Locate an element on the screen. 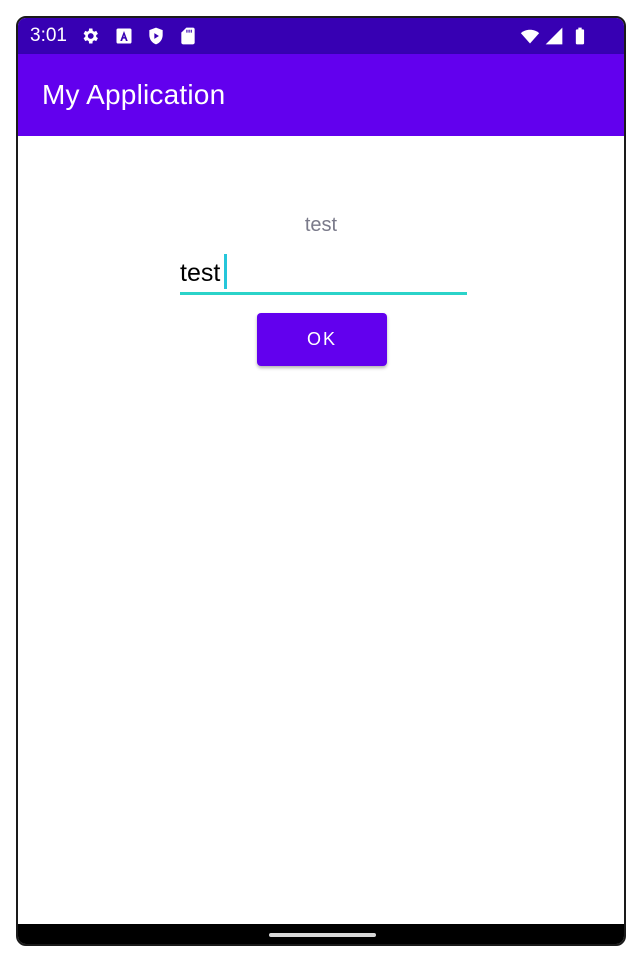 The image size is (643, 964). label-text: test is located at coordinates (321, 225).